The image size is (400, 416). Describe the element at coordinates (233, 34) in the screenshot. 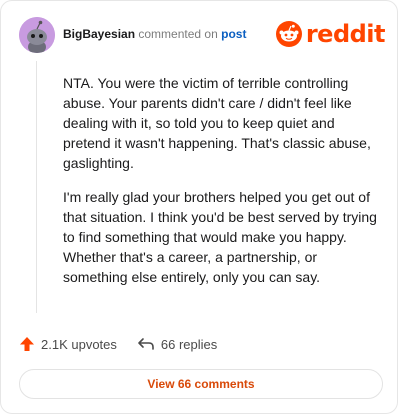

I see `post-link: post` at that location.